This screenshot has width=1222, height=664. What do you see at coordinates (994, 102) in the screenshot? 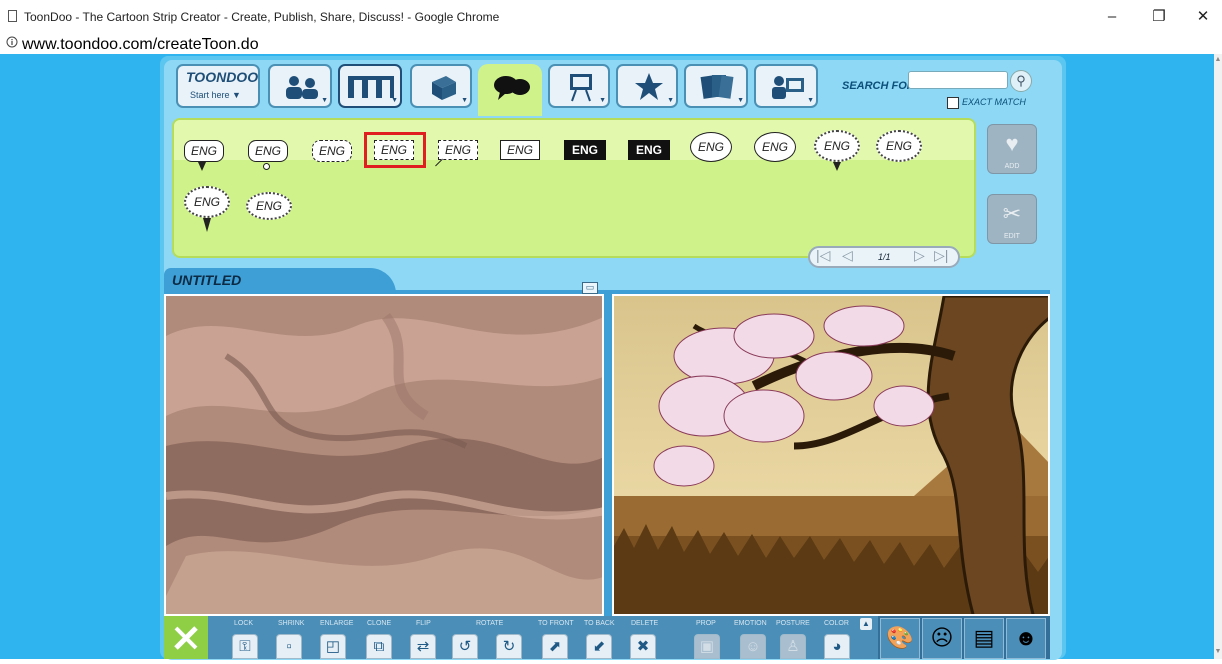
I see `exact-match-label: EXACT MATCH` at bounding box center [994, 102].